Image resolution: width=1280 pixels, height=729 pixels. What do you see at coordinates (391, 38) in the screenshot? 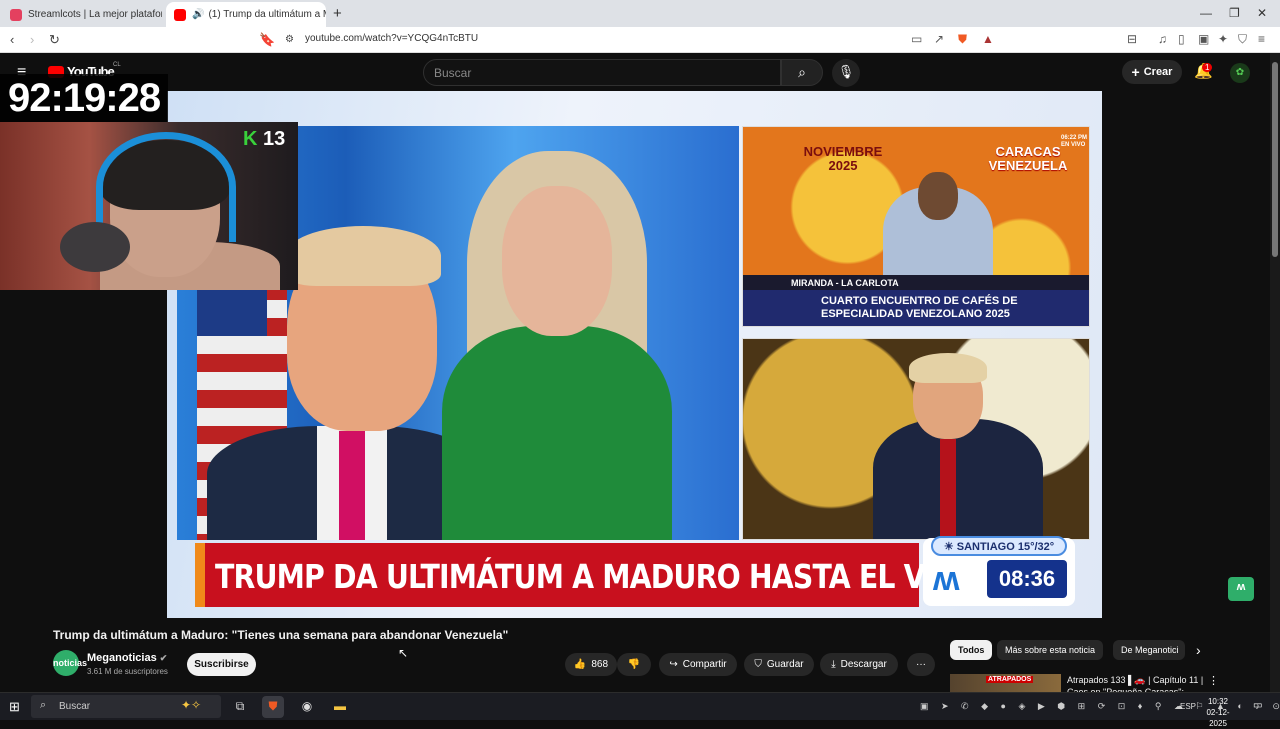
I see `url-field: youtube.com/watch?v=YCQG4nTcBTU` at bounding box center [391, 38].